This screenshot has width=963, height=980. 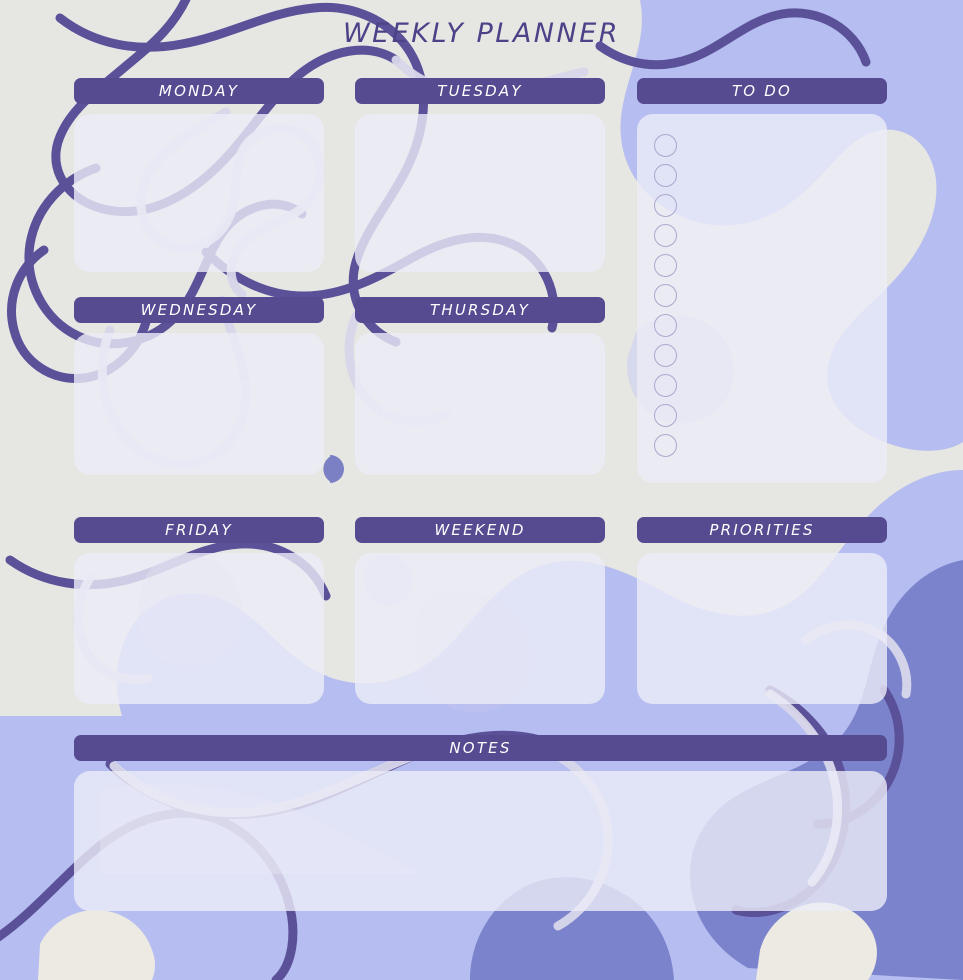 I want to click on section-tuesday: TUESDAY, so click(x=480, y=175).